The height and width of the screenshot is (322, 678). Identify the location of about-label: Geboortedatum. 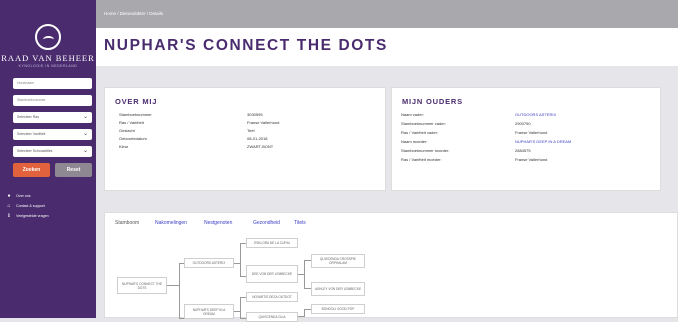
(133, 138).